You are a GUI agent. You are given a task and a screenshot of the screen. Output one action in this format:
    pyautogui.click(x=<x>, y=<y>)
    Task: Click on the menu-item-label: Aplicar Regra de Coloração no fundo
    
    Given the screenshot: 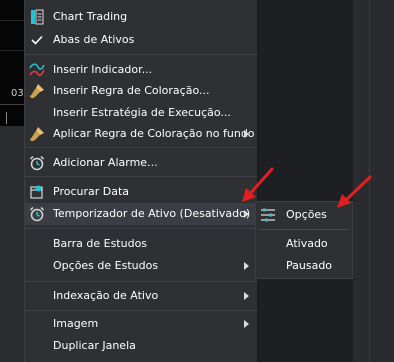 What is the action you would take?
    pyautogui.click(x=154, y=133)
    